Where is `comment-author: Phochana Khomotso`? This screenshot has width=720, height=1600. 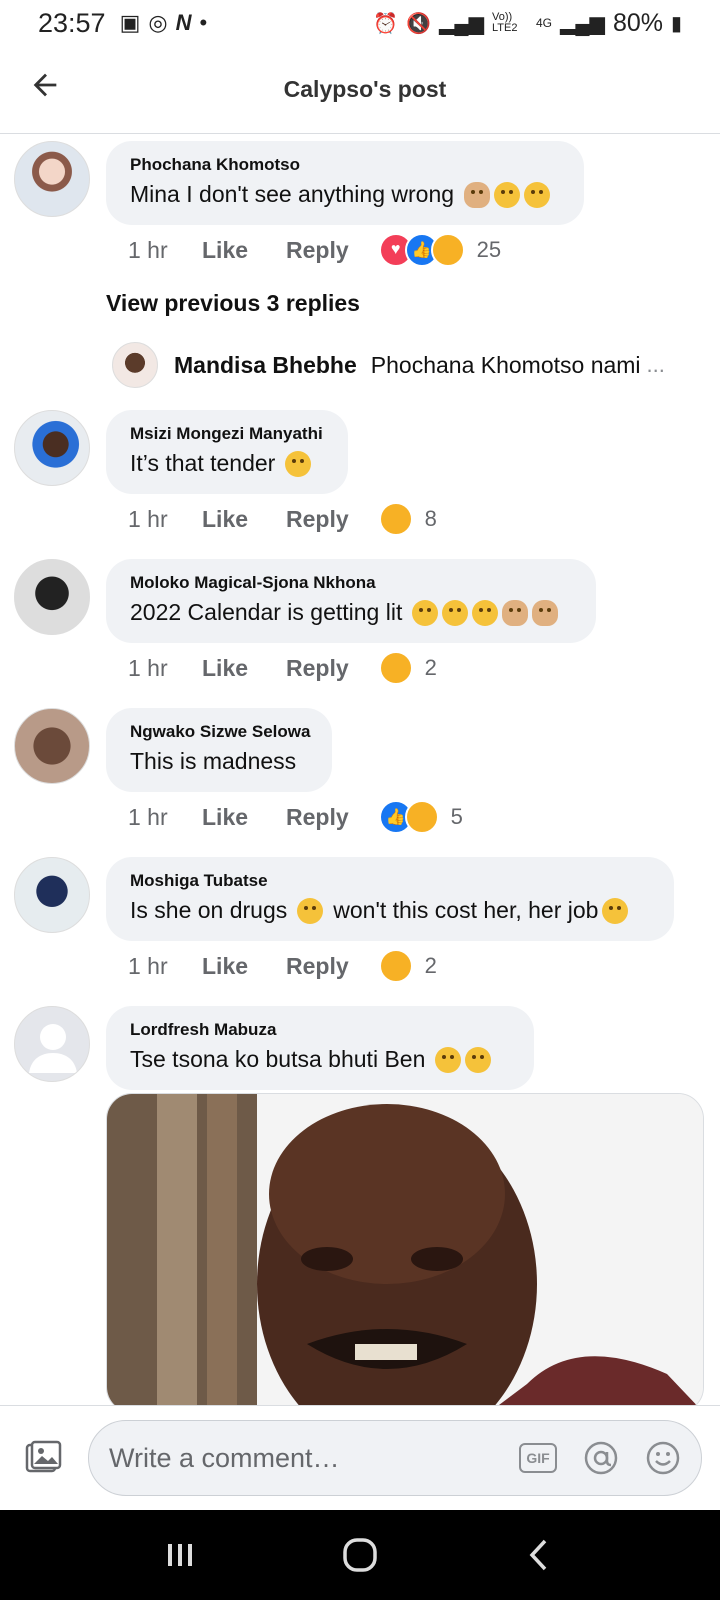 comment-author: Phochana Khomotso is located at coordinates (345, 165).